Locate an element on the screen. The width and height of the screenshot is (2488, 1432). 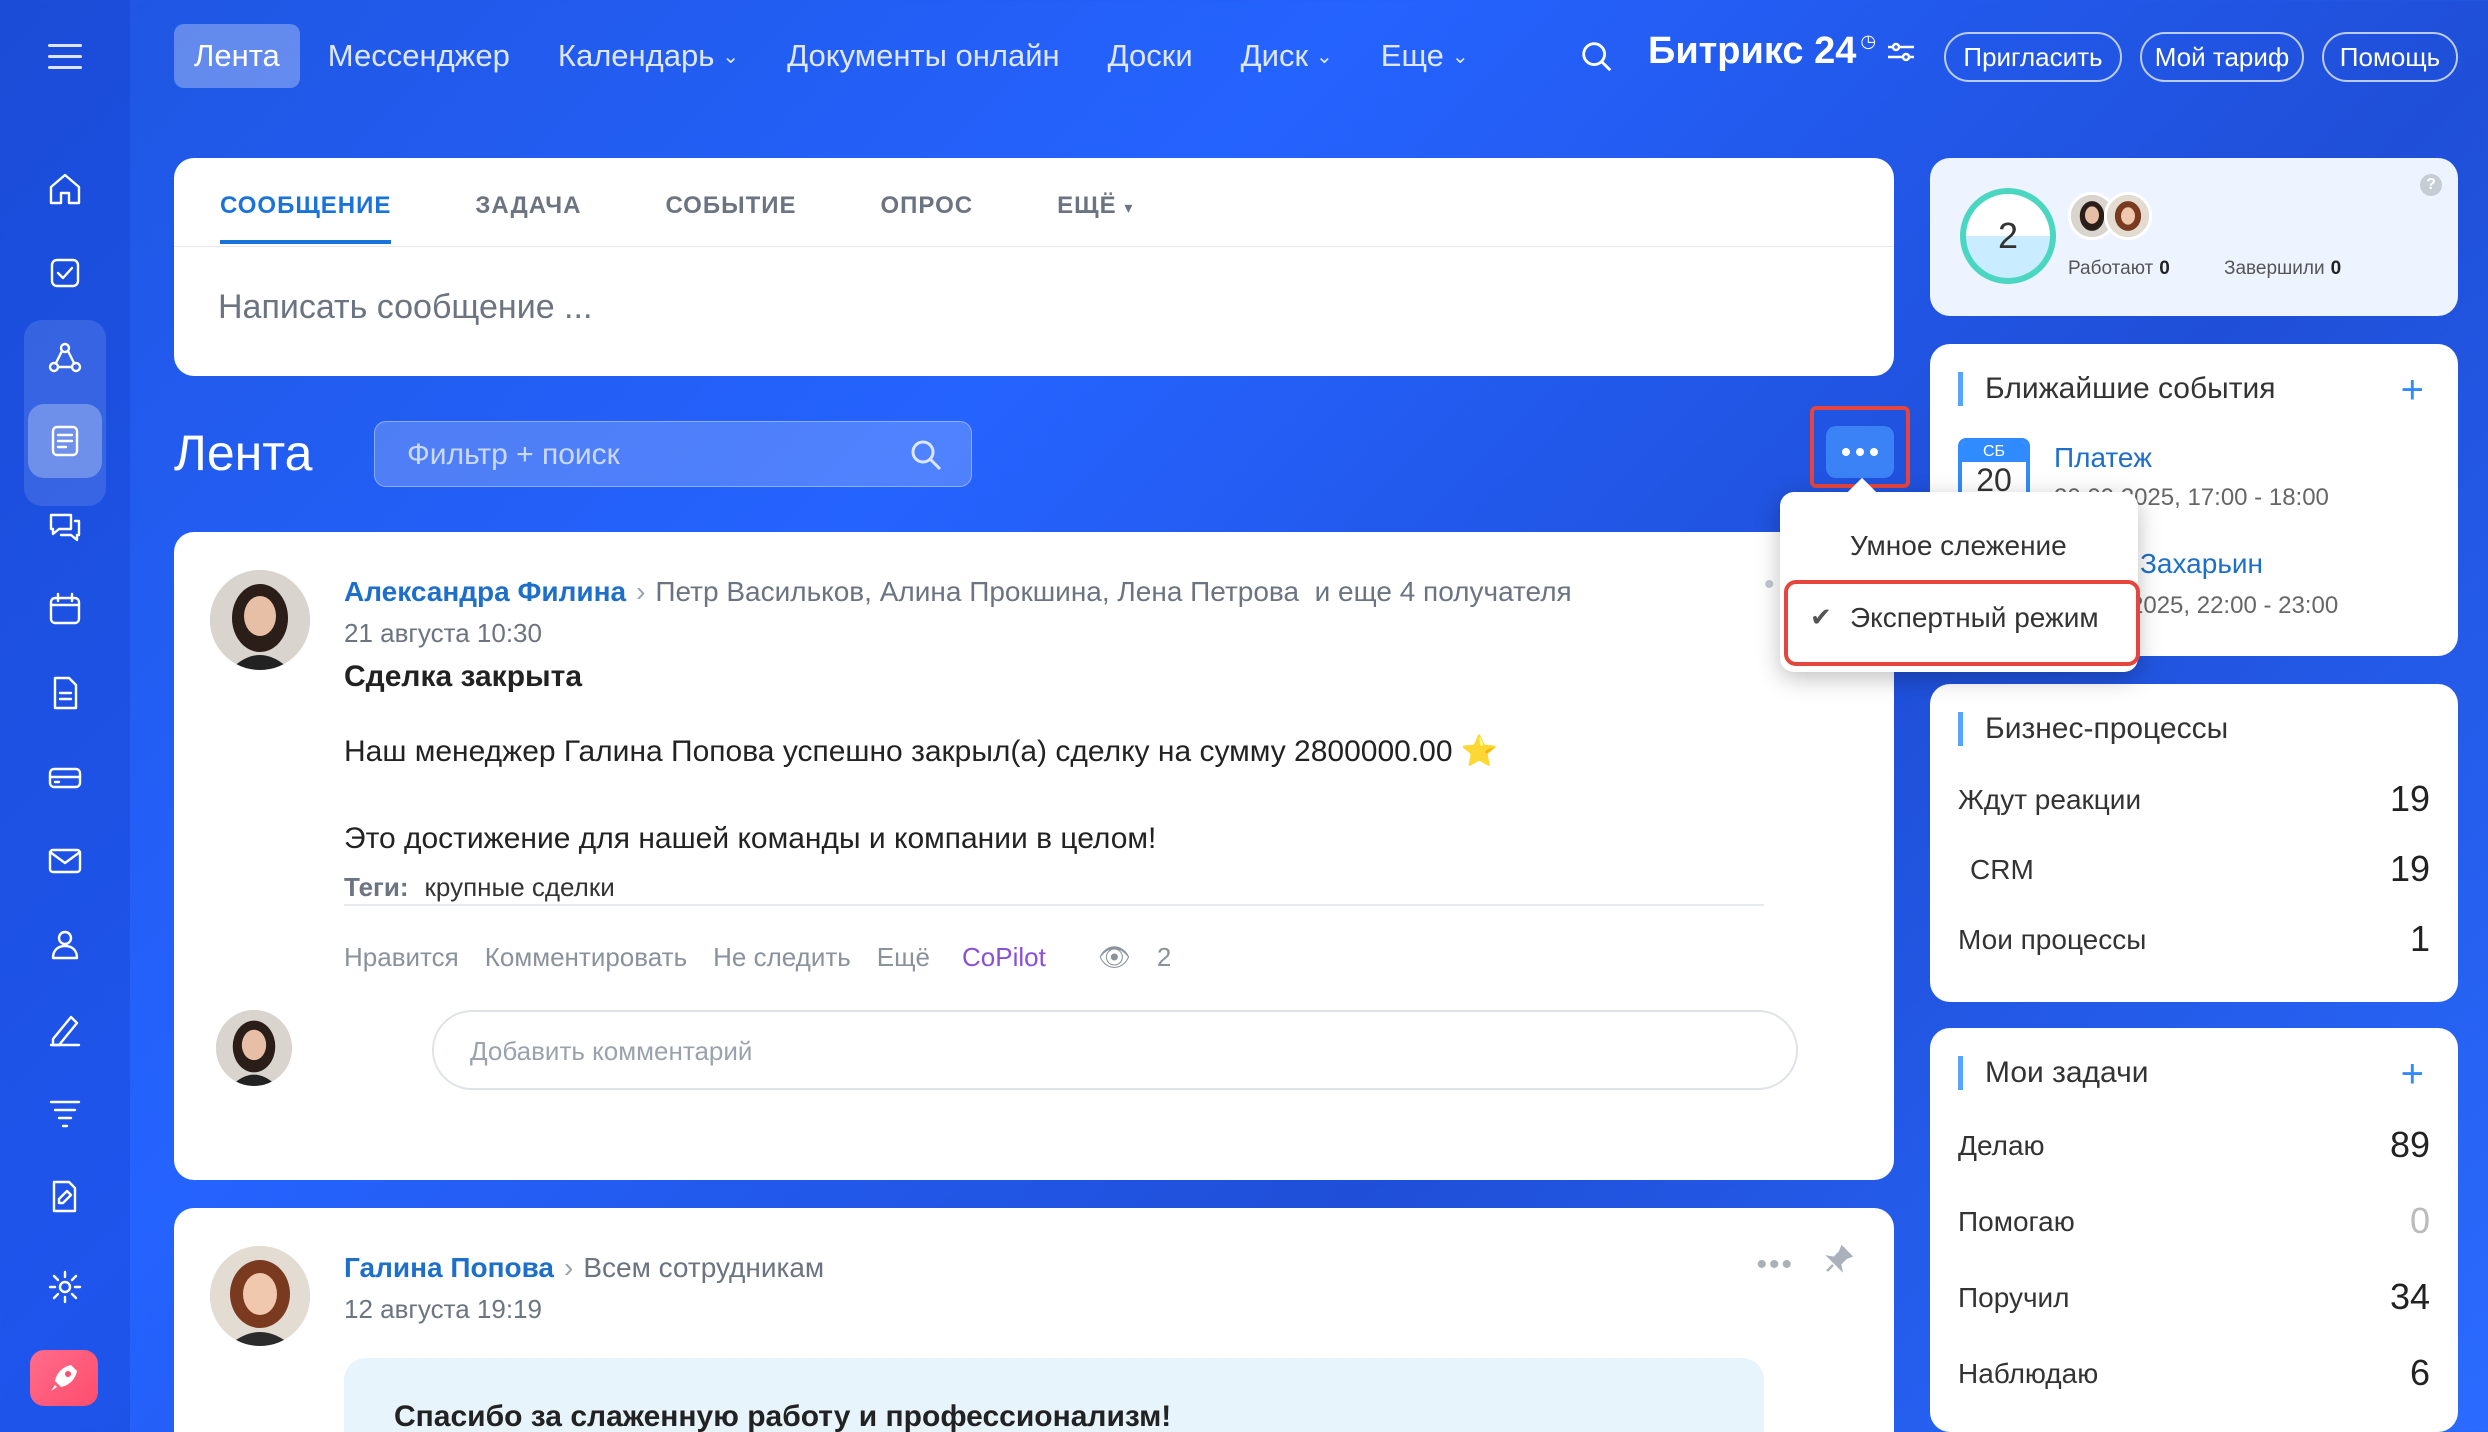
pulse-done: Завершили 0 is located at coordinates (2283, 268).